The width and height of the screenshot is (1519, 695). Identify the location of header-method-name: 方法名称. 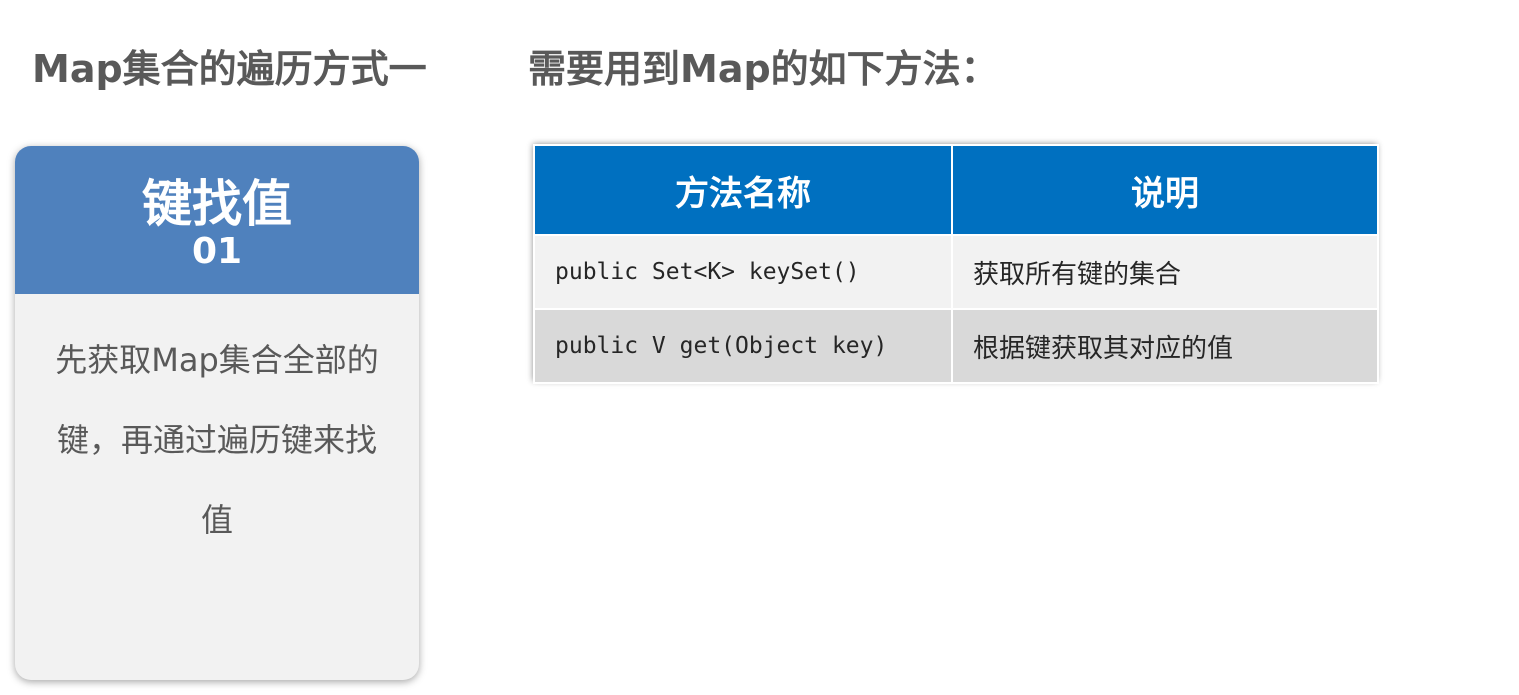
(743, 190).